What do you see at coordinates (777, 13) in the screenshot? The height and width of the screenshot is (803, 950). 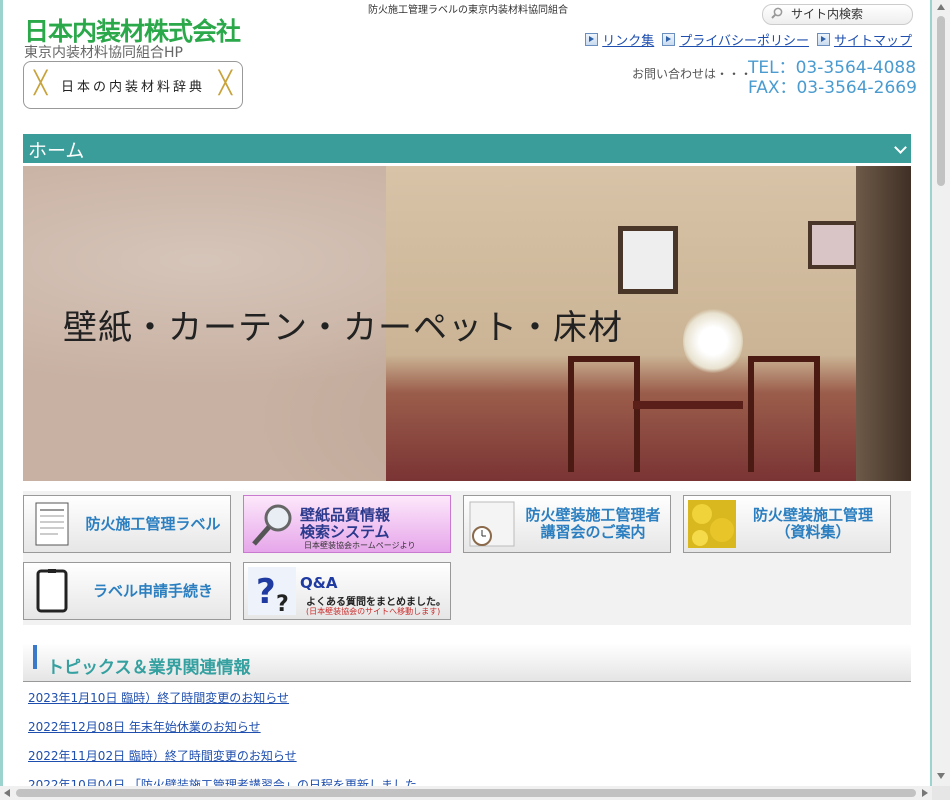 I see `search-icon` at bounding box center [777, 13].